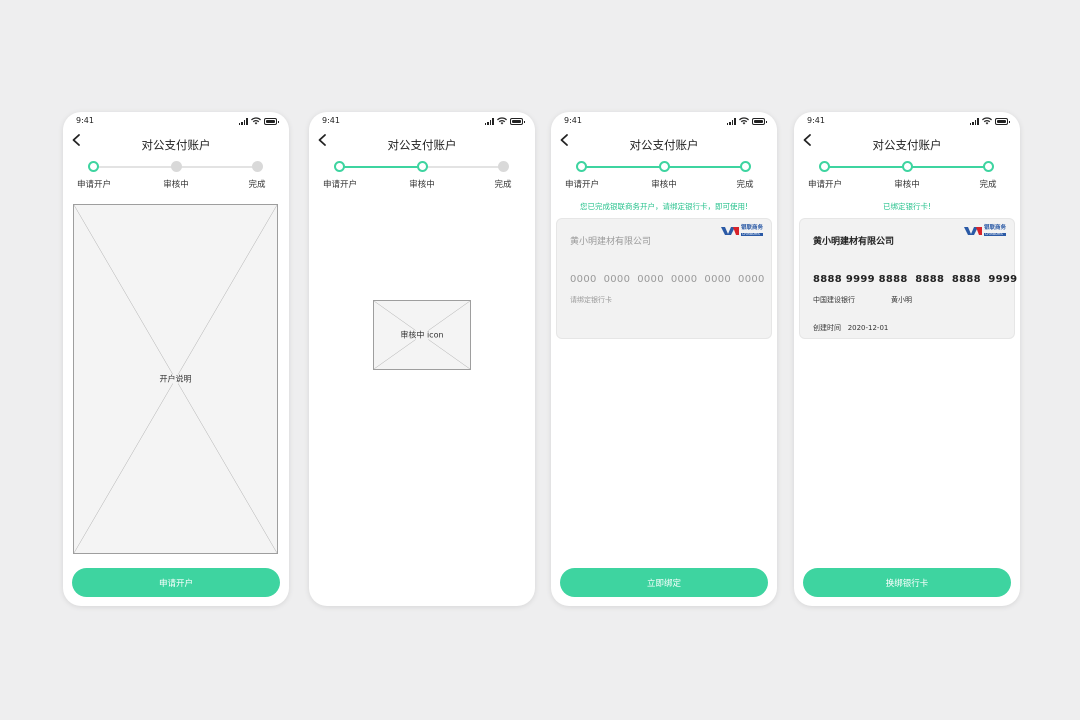  I want to click on card-number: 8888 9999 8888 8888 8888 9999, so click(915, 279).